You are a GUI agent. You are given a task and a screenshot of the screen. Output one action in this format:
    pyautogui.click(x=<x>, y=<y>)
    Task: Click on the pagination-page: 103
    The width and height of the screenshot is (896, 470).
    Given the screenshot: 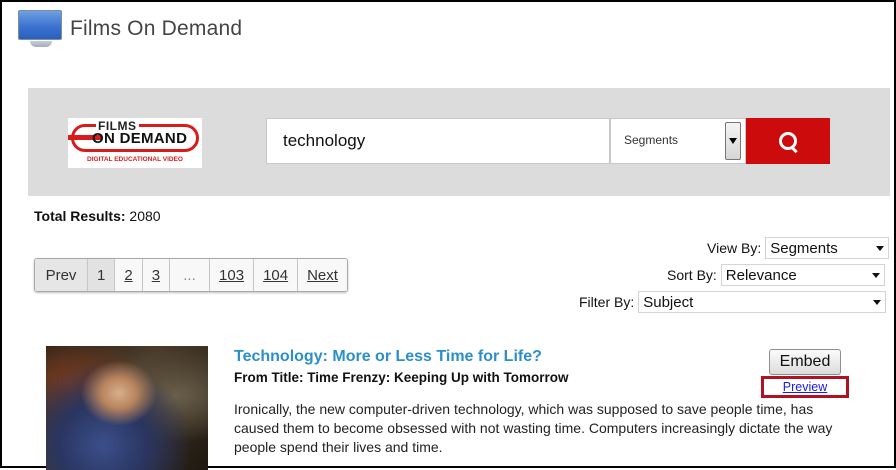 What is the action you would take?
    pyautogui.click(x=231, y=275)
    